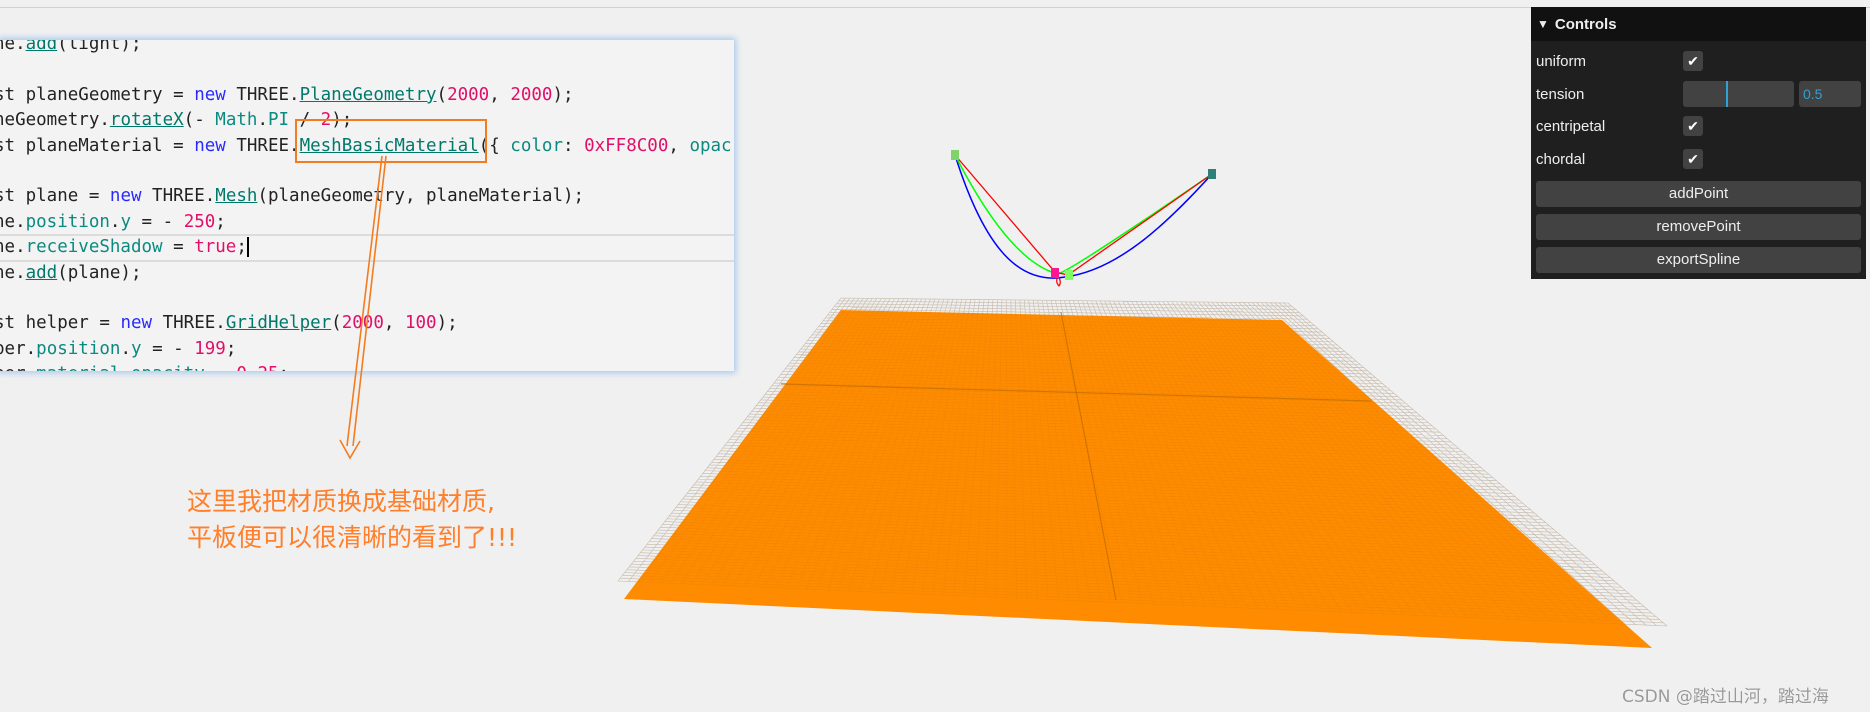 The width and height of the screenshot is (1870, 712). I want to click on tension-slider-handle, so click(1726, 94).